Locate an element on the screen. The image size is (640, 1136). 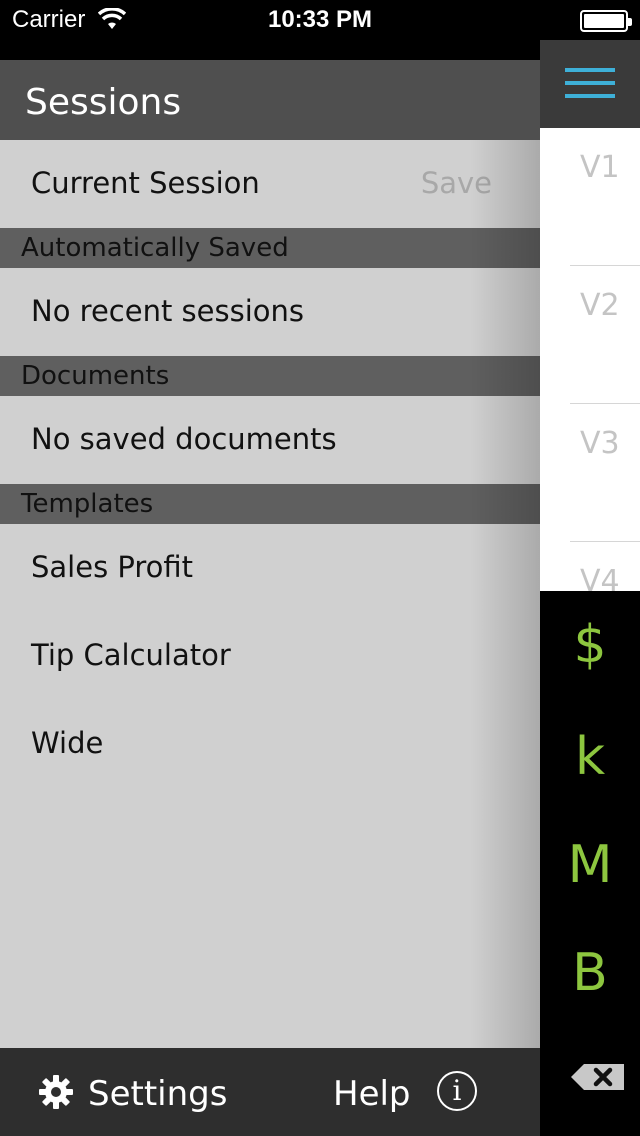
variable-label: V4 is located at coordinates (600, 577).